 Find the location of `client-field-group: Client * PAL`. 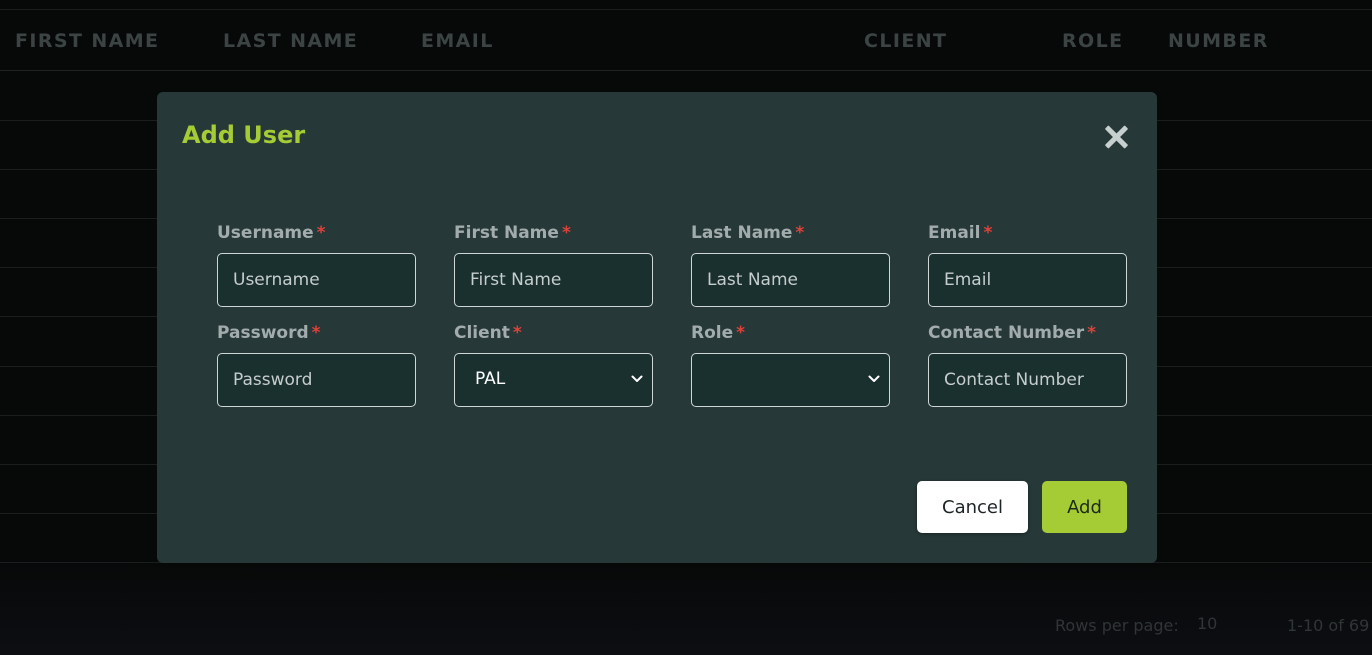

client-field-group: Client * PAL is located at coordinates (553, 364).